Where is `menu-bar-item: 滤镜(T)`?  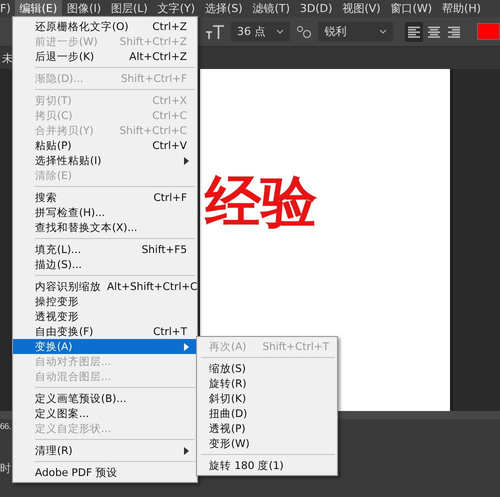 menu-bar-item: 滤镜(T) is located at coordinates (271, 8).